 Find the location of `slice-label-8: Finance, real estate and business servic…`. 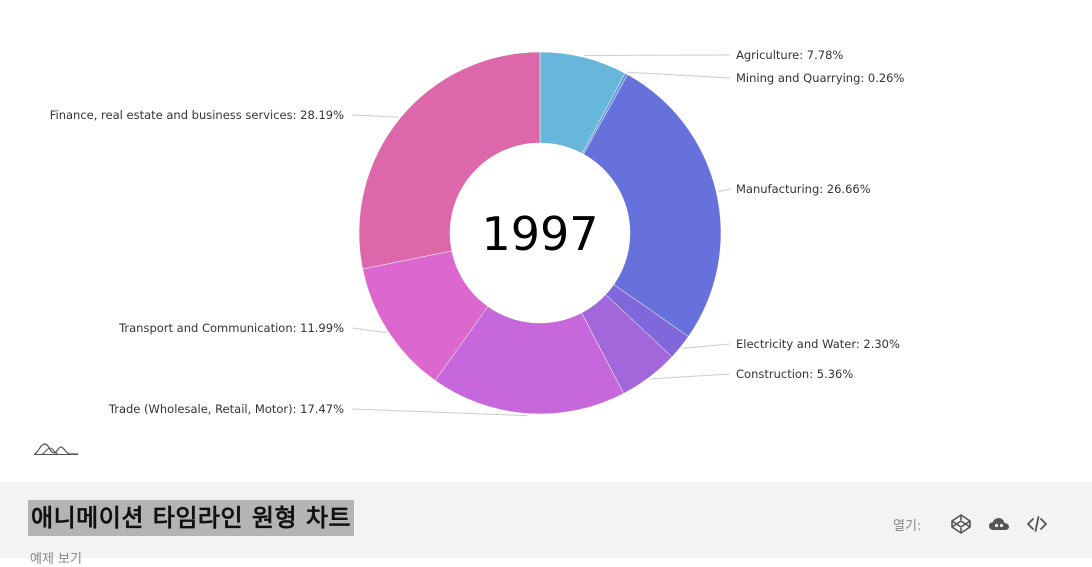

slice-label-8: Finance, real estate and business servic… is located at coordinates (197, 115).